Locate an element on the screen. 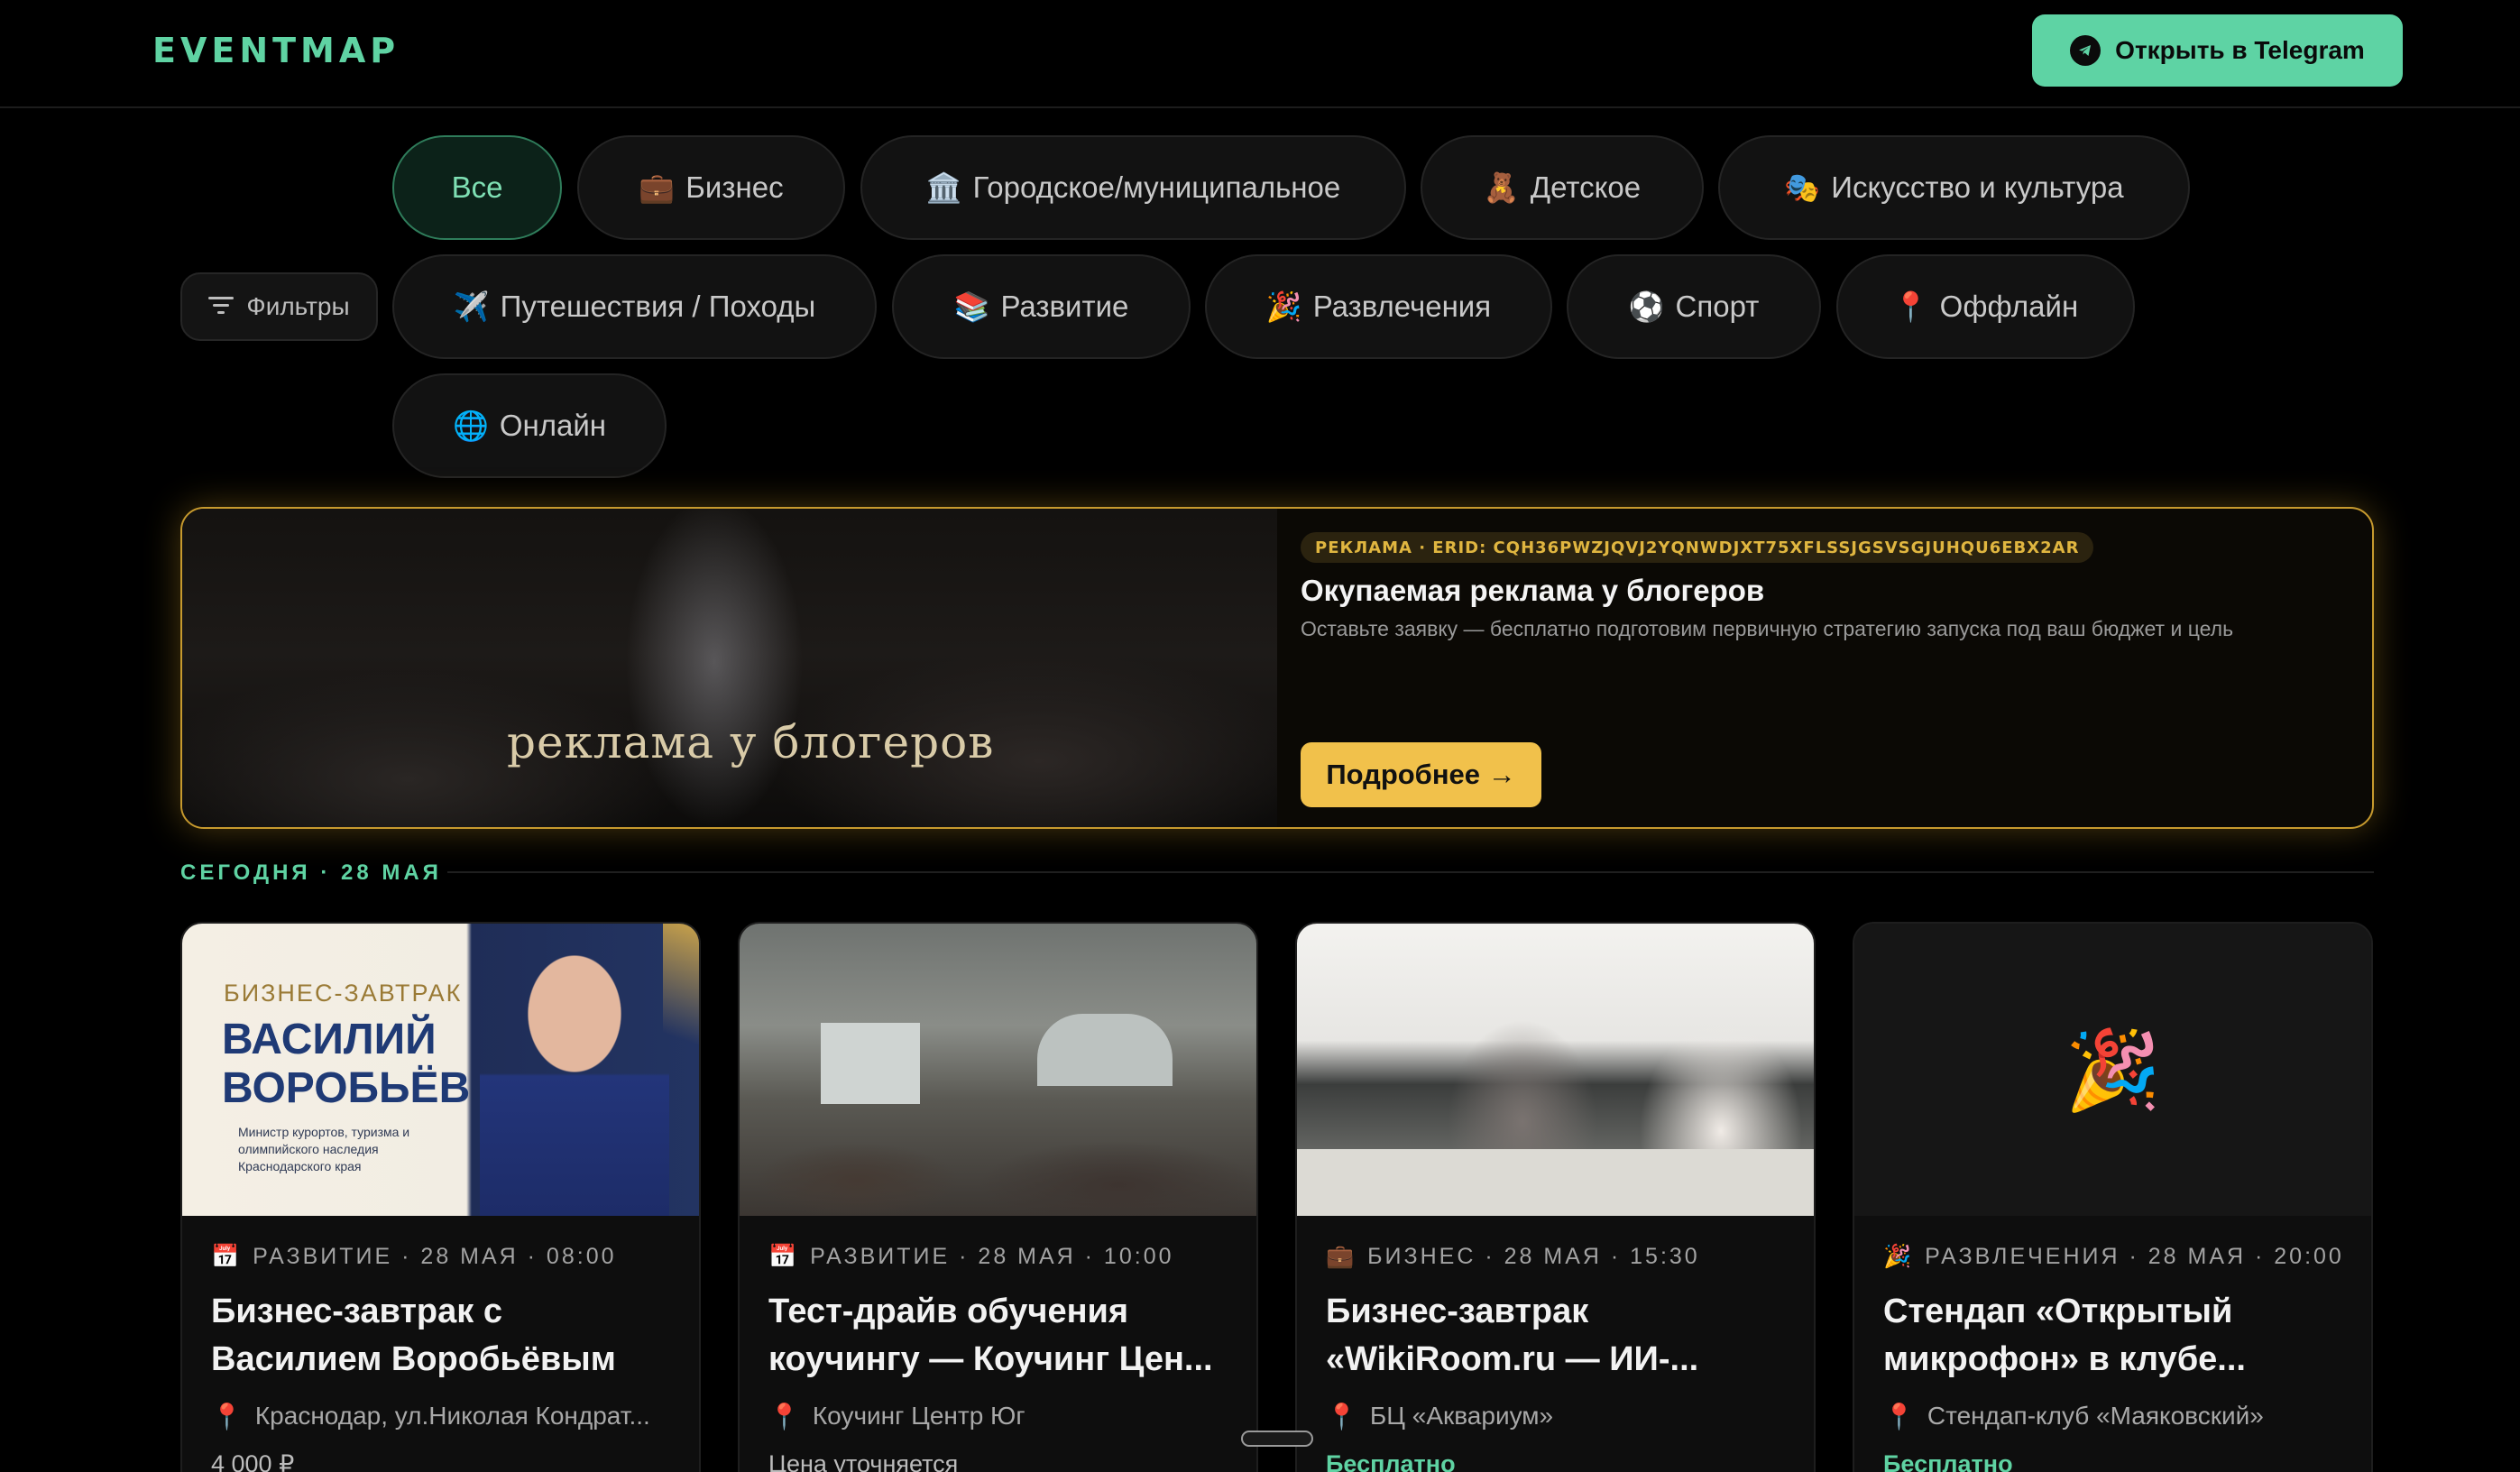  event-meta: 🎉 РАЗВЛЕЧЕНИЯ · 28 МАЯ · 20:00 is located at coordinates (2113, 1256).